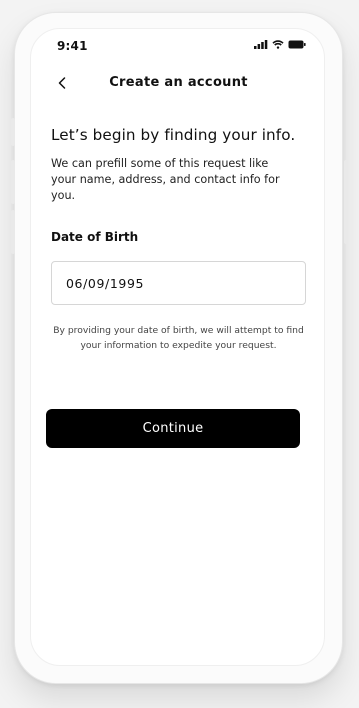 This screenshot has width=359, height=708. I want to click on wifi-icon, so click(278, 44).